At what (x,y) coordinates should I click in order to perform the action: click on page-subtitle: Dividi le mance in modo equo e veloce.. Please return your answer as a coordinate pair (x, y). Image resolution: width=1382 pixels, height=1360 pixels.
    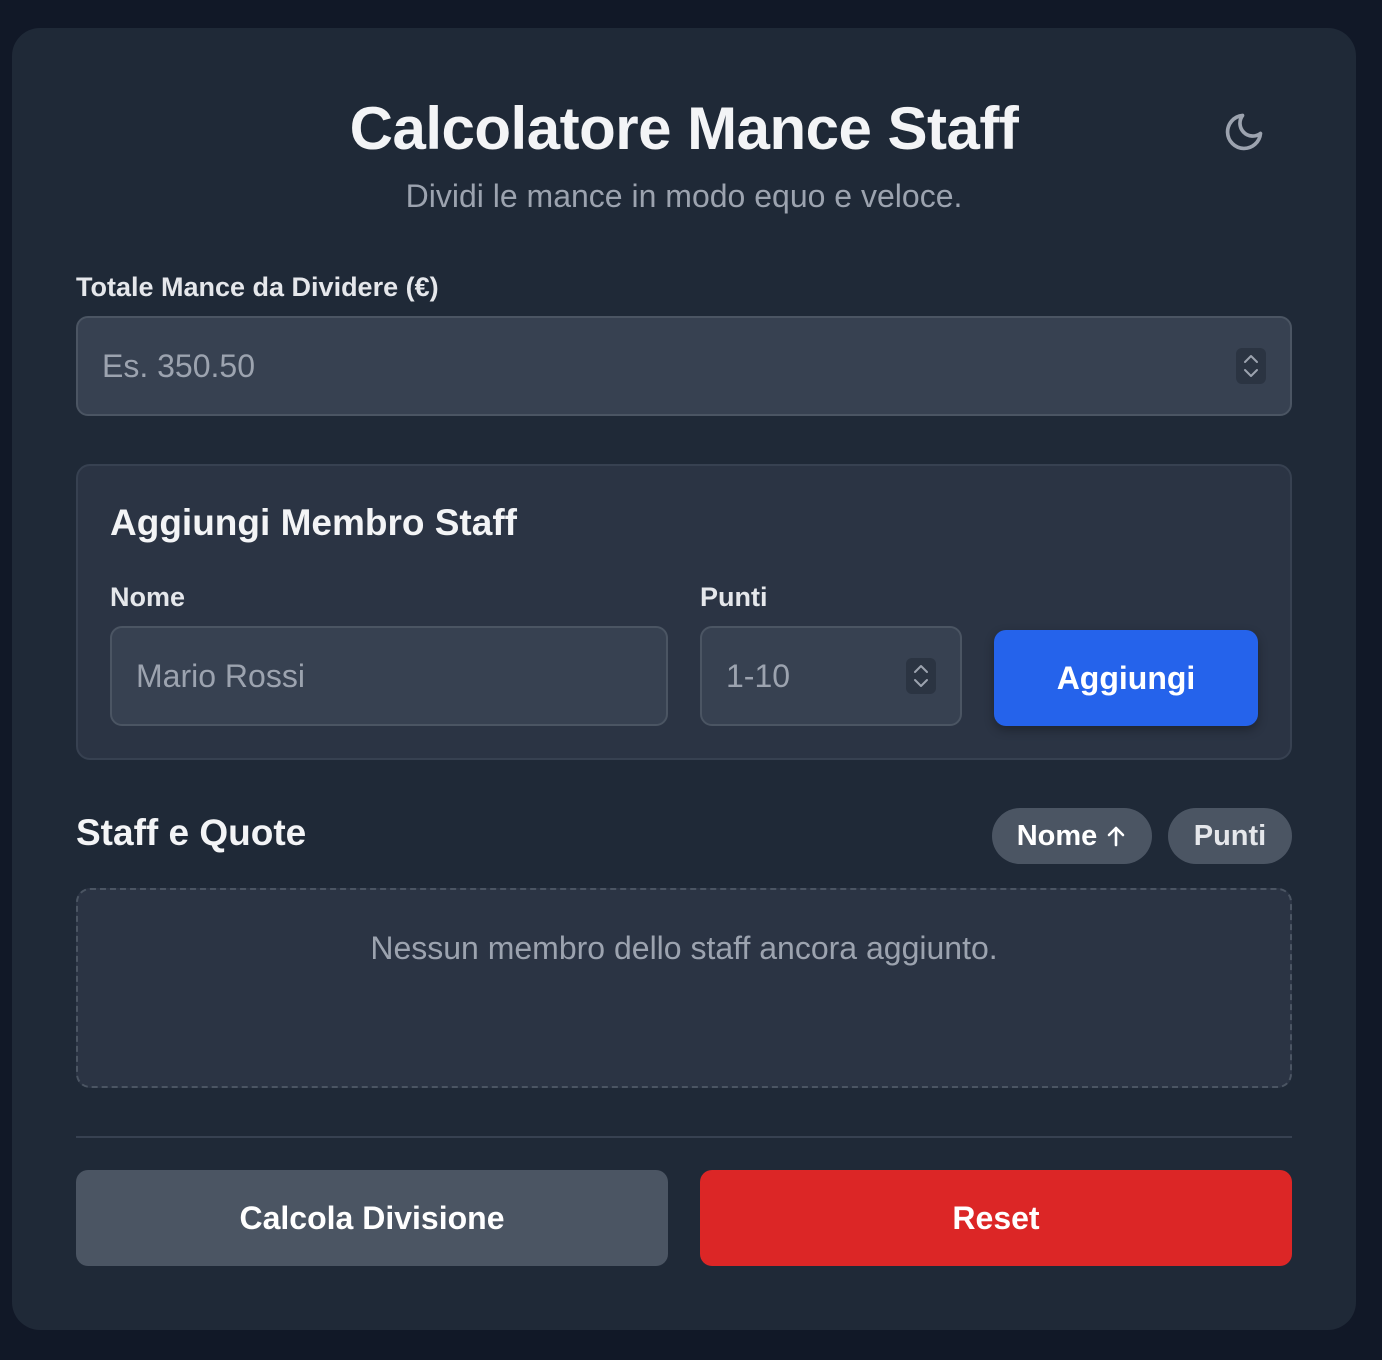
    Looking at the image, I should click on (684, 196).